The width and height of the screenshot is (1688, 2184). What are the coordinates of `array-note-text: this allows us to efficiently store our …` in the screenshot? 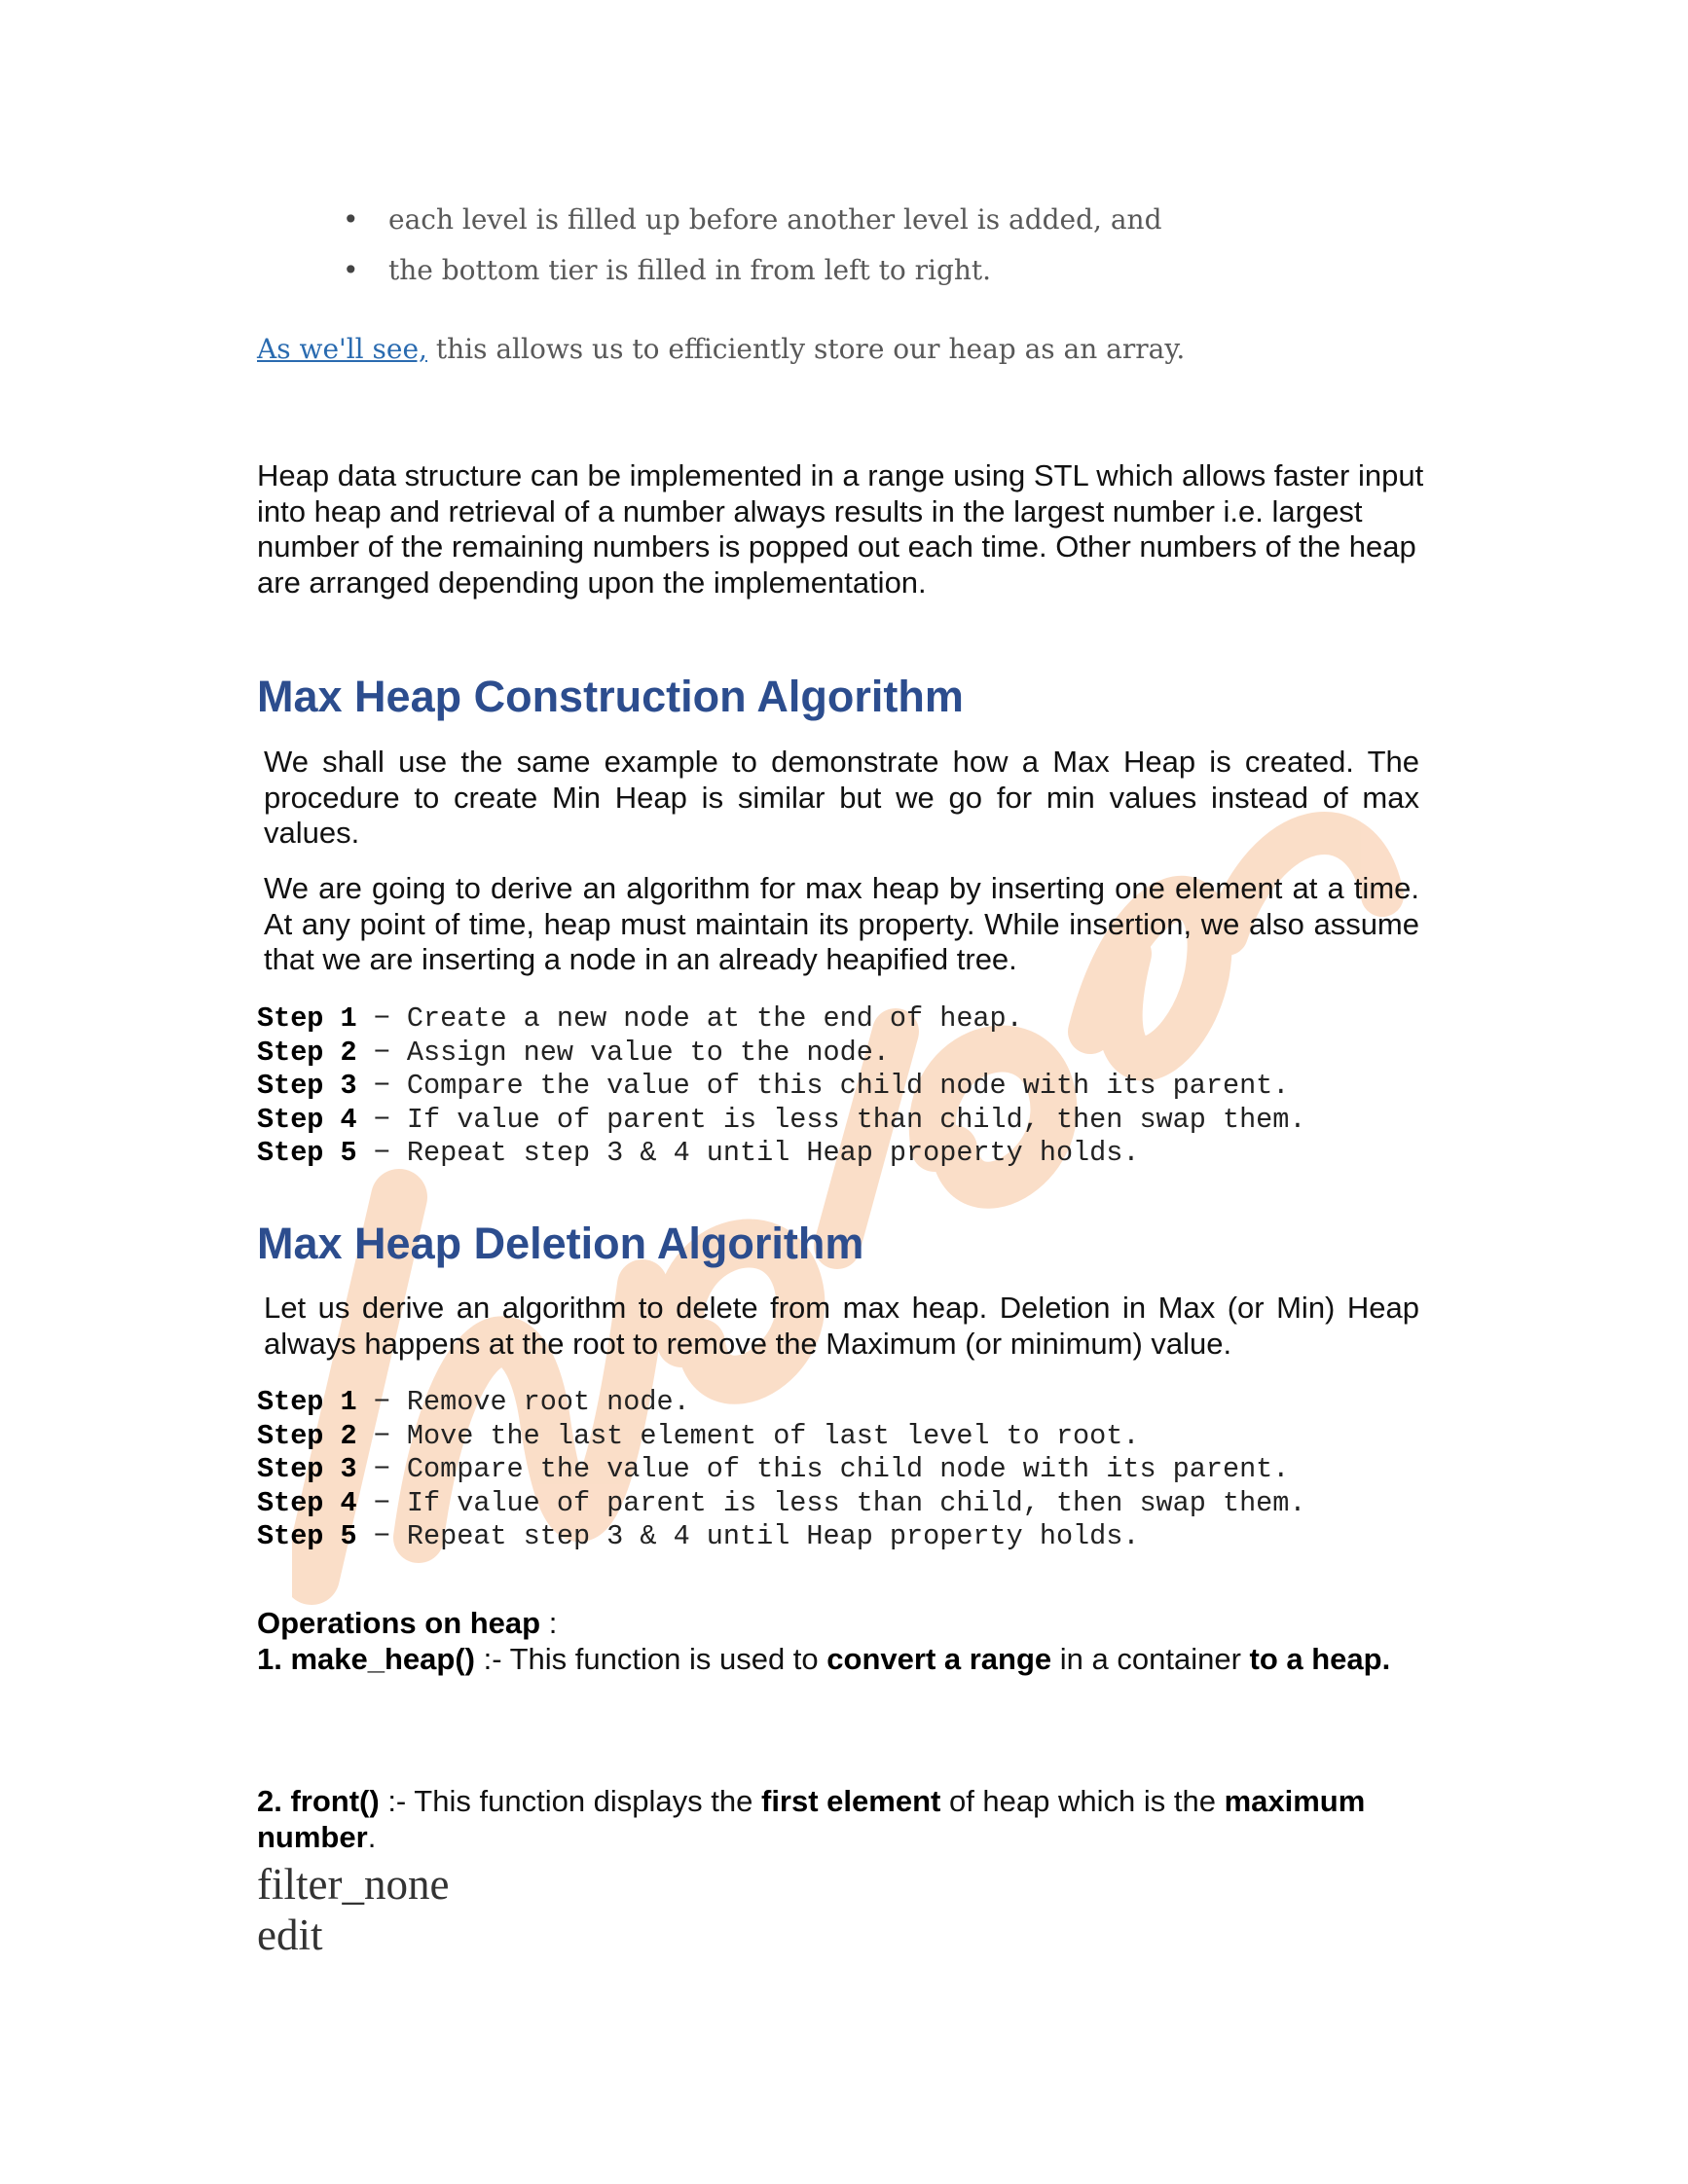 It's located at (806, 349).